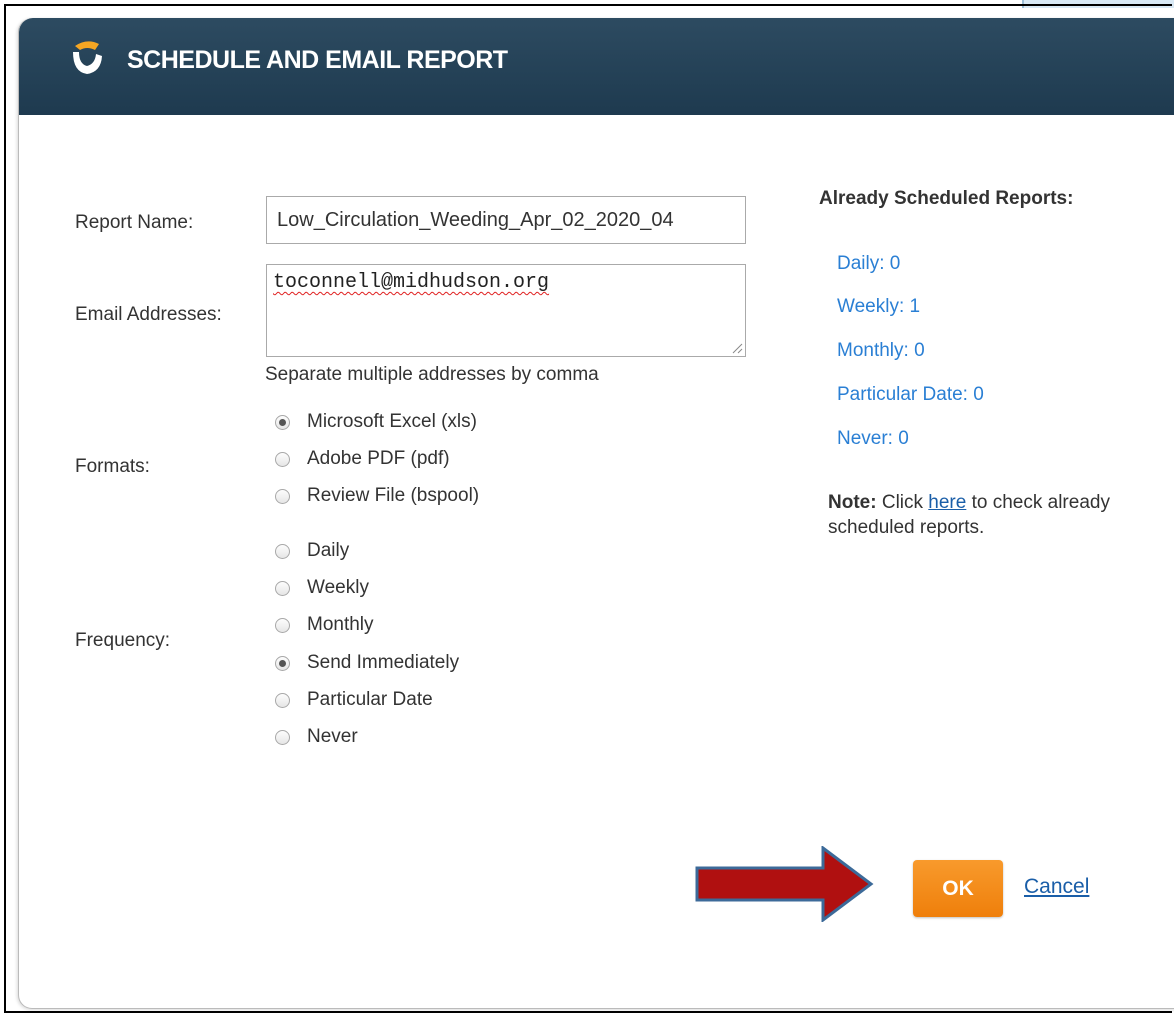 Image resolution: width=1174 pixels, height=1015 pixels. What do you see at coordinates (370, 699) in the screenshot?
I see `frequency-option-label: Particular Date` at bounding box center [370, 699].